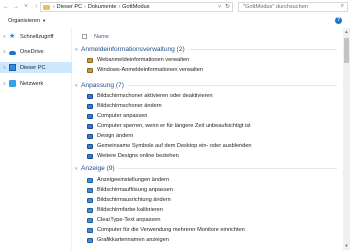 The width and height of the screenshot is (350, 250). I want to click on up-button: ↑, so click(36, 7).